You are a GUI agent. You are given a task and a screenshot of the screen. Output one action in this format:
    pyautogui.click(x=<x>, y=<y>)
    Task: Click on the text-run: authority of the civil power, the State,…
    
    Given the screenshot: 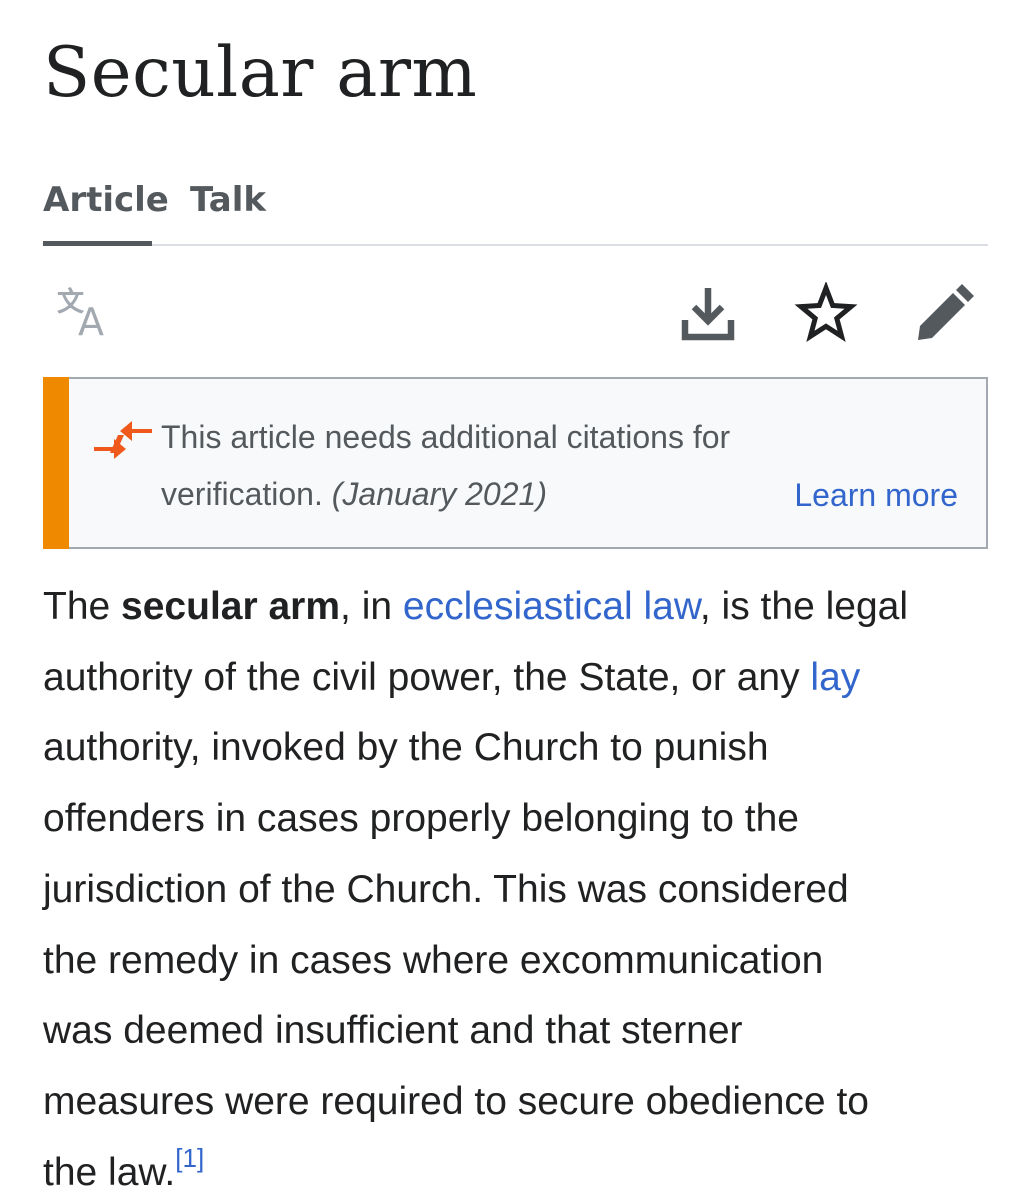 What is the action you would take?
    pyautogui.click(x=427, y=677)
    